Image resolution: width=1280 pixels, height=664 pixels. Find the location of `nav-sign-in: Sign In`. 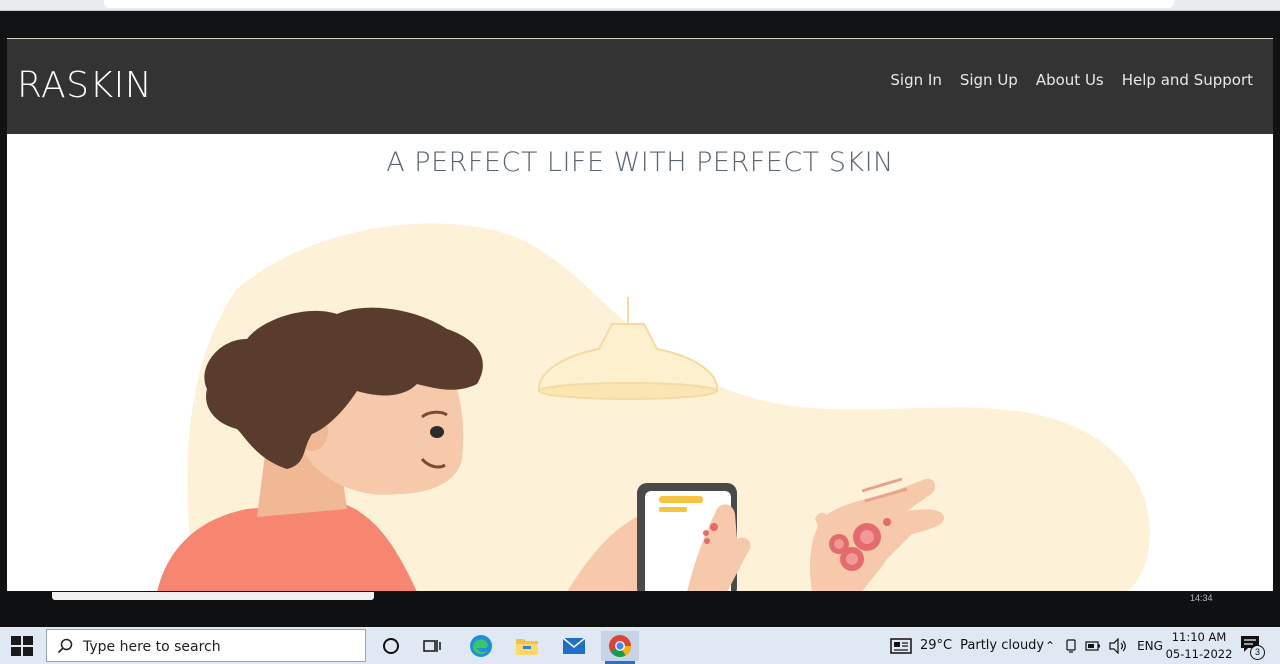

nav-sign-in: Sign In is located at coordinates (915, 80).